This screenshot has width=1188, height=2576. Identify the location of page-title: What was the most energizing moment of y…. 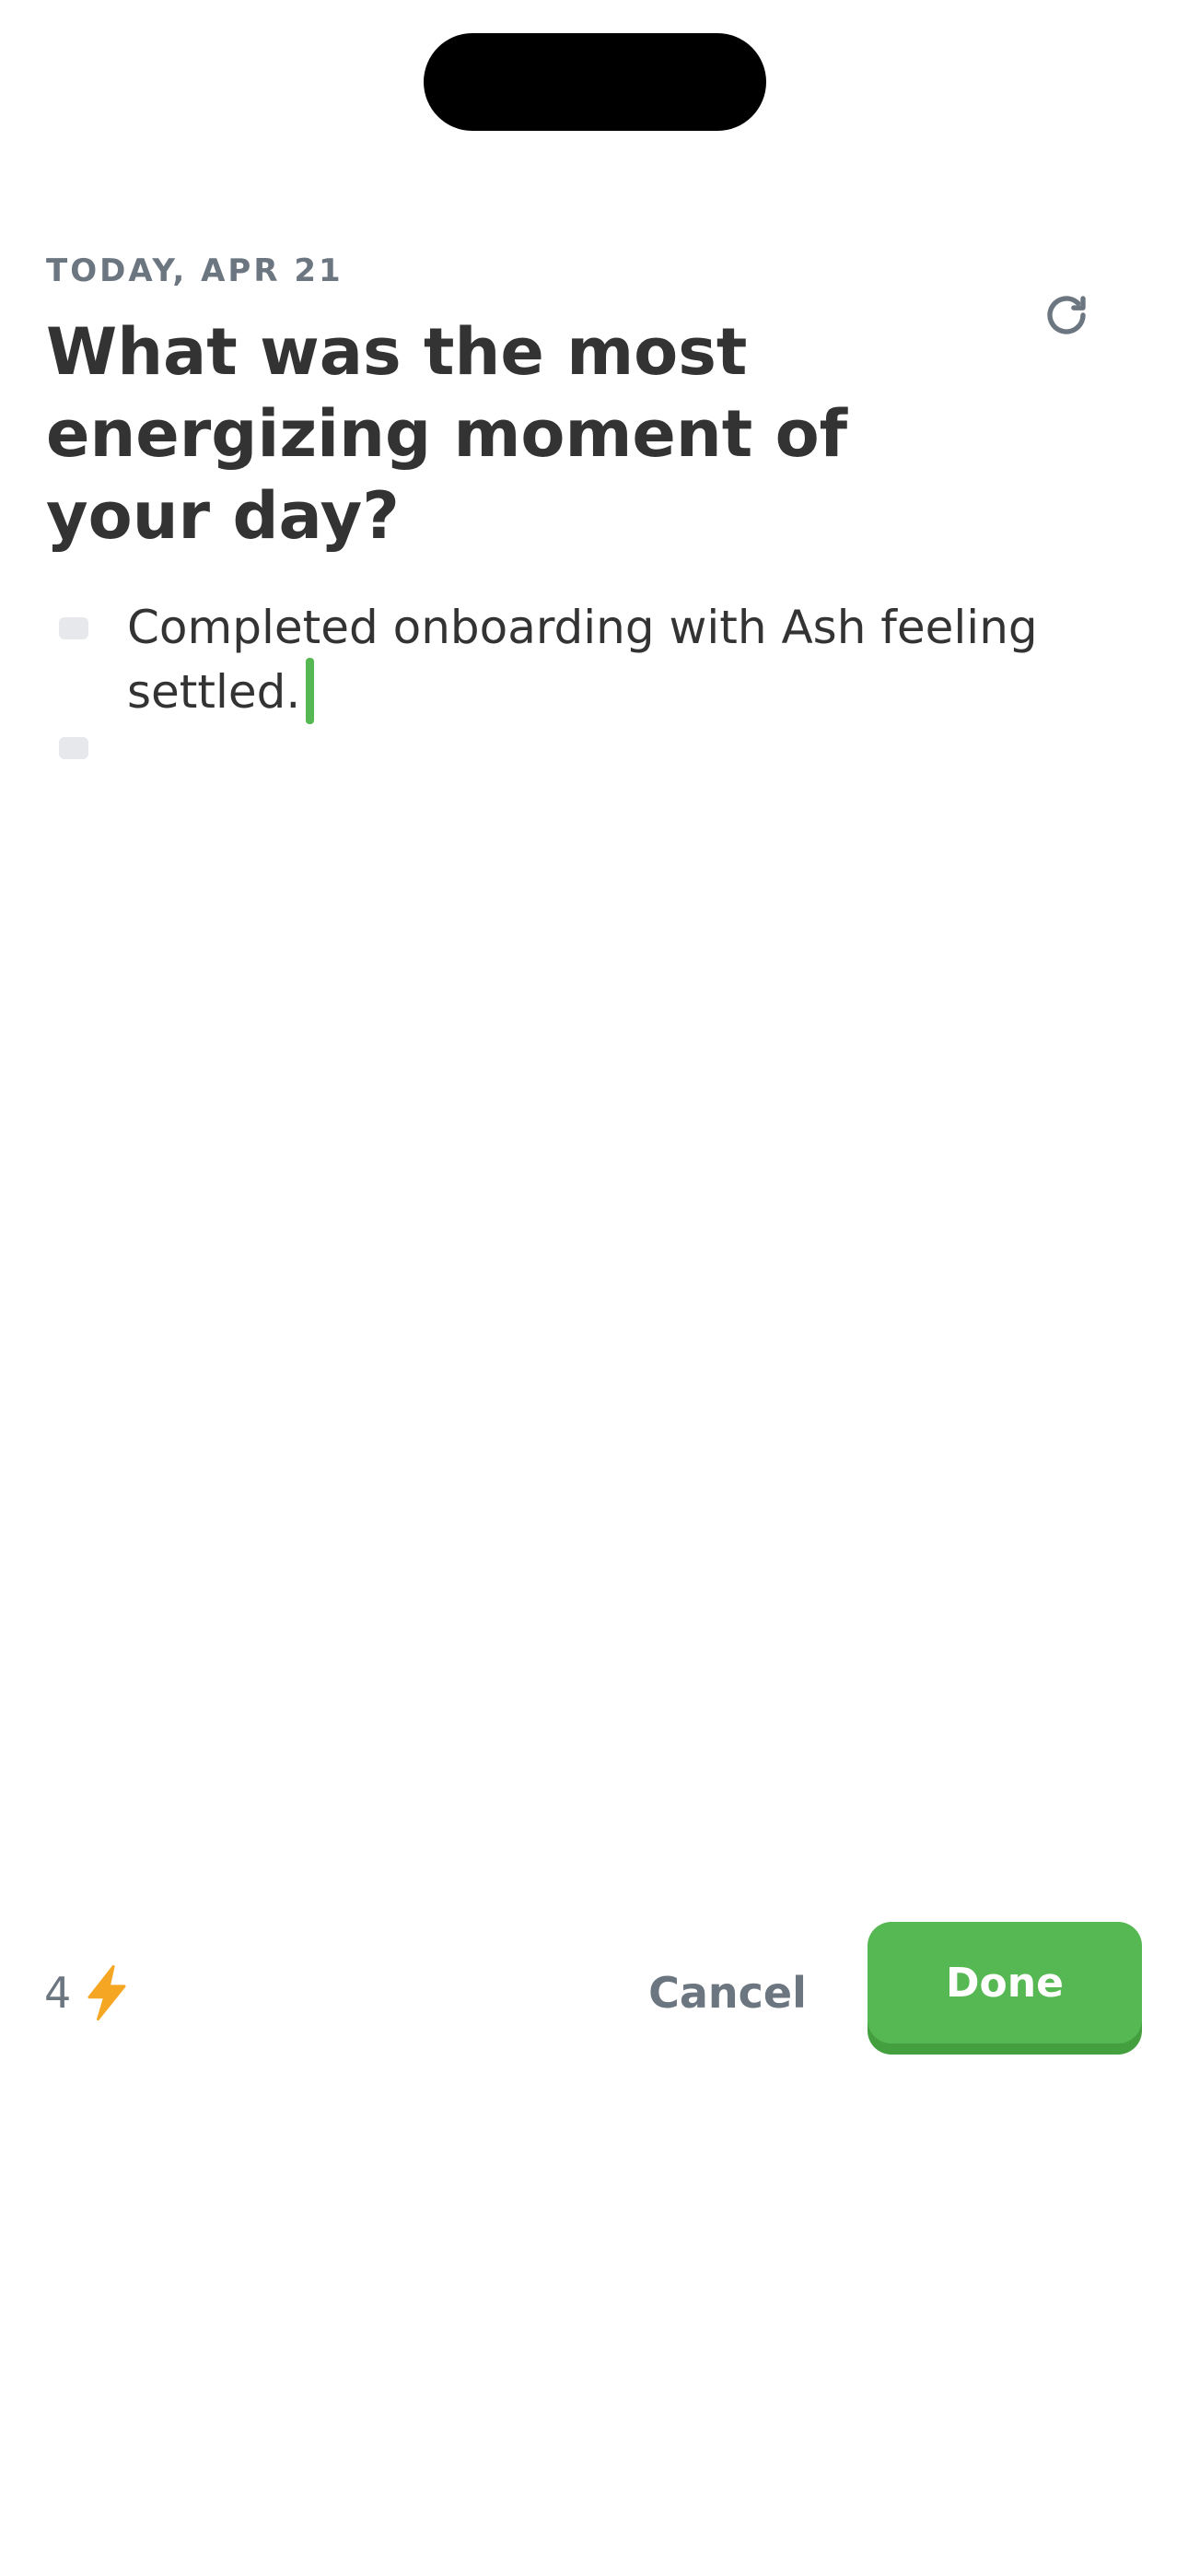
(447, 434).